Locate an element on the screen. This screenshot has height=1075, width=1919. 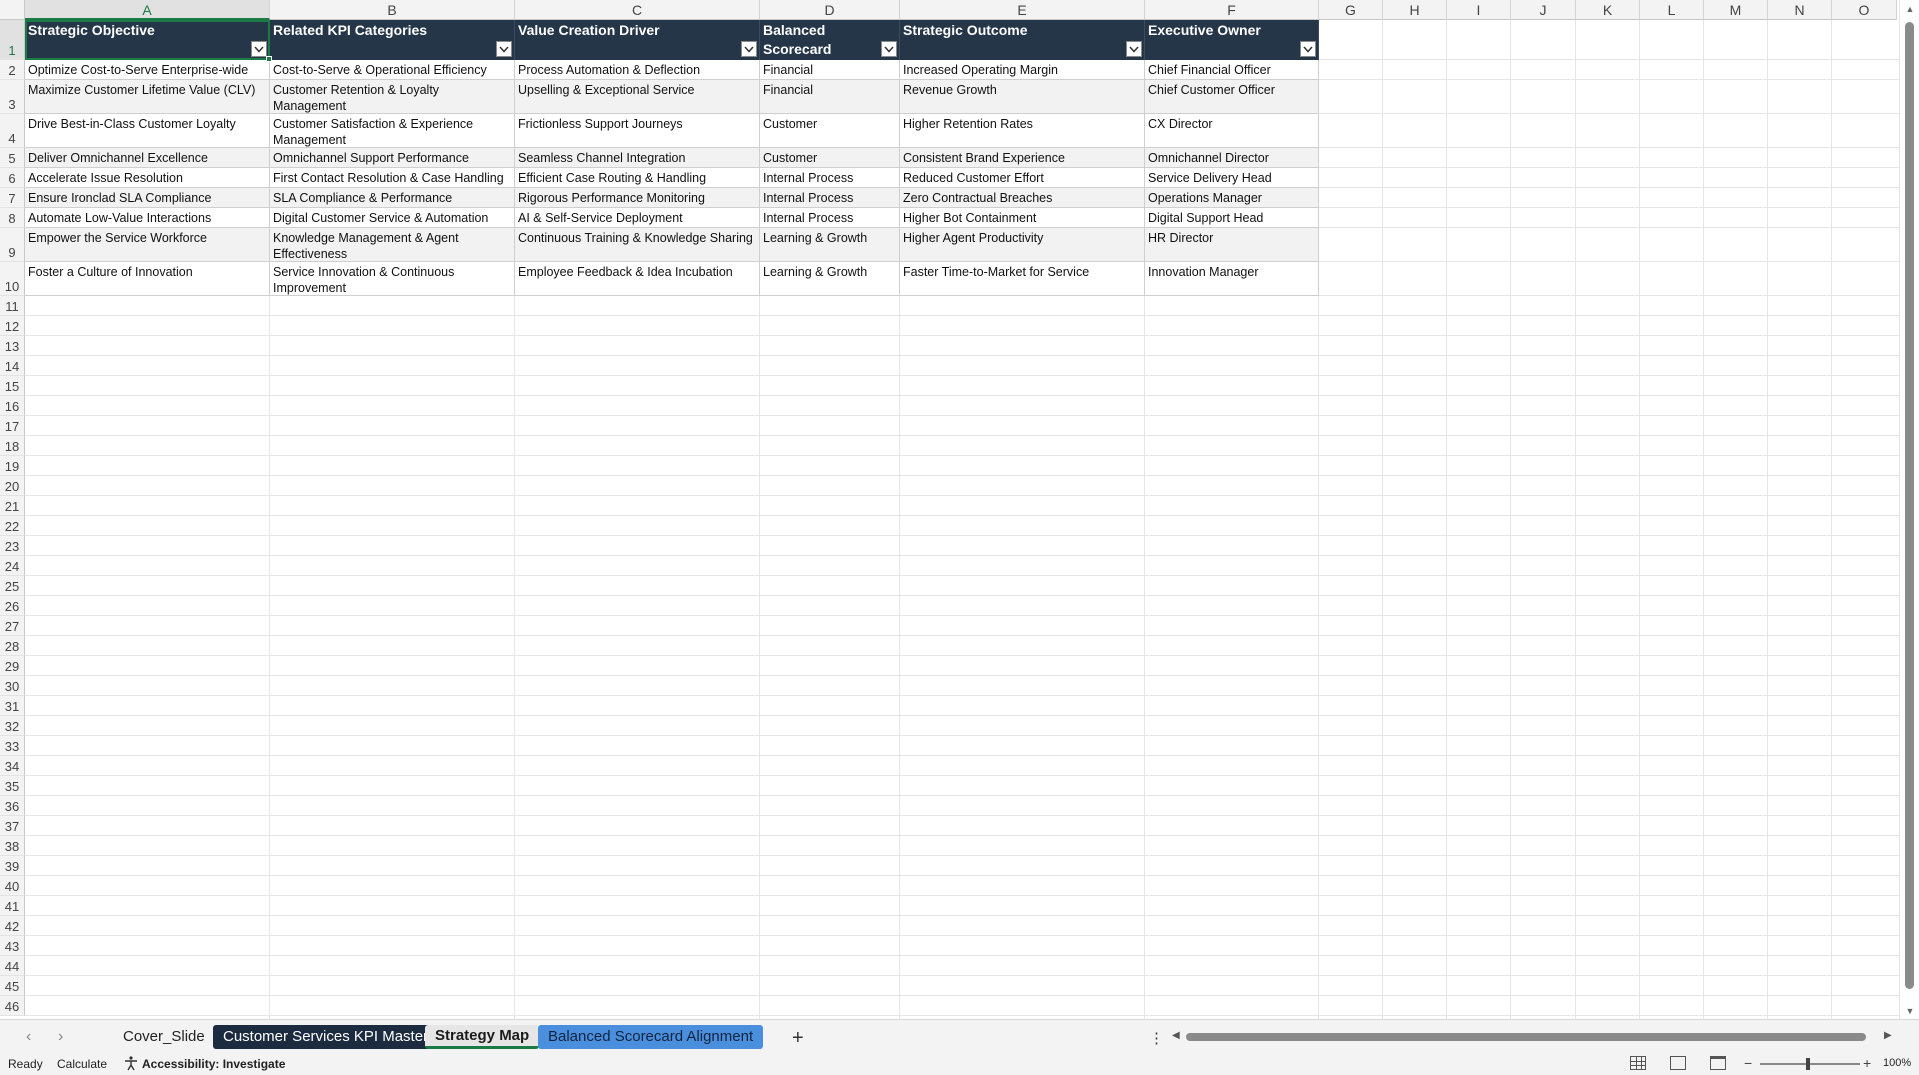
row-header-12: 12 is located at coordinates (12, 326).